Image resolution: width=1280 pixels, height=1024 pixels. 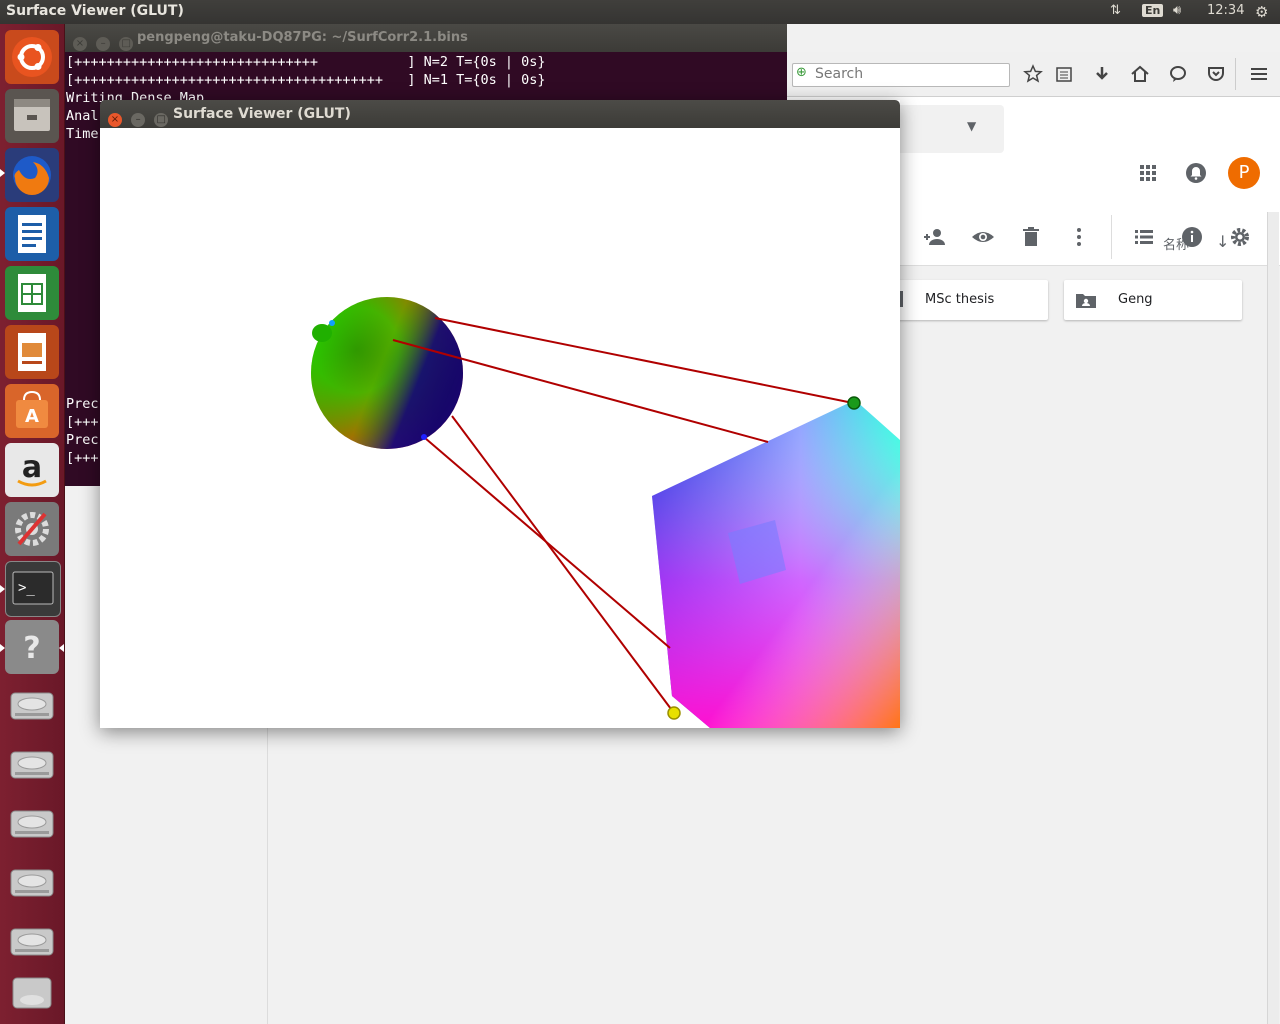 What do you see at coordinates (1031, 237) in the screenshot?
I see `delete-icon` at bounding box center [1031, 237].